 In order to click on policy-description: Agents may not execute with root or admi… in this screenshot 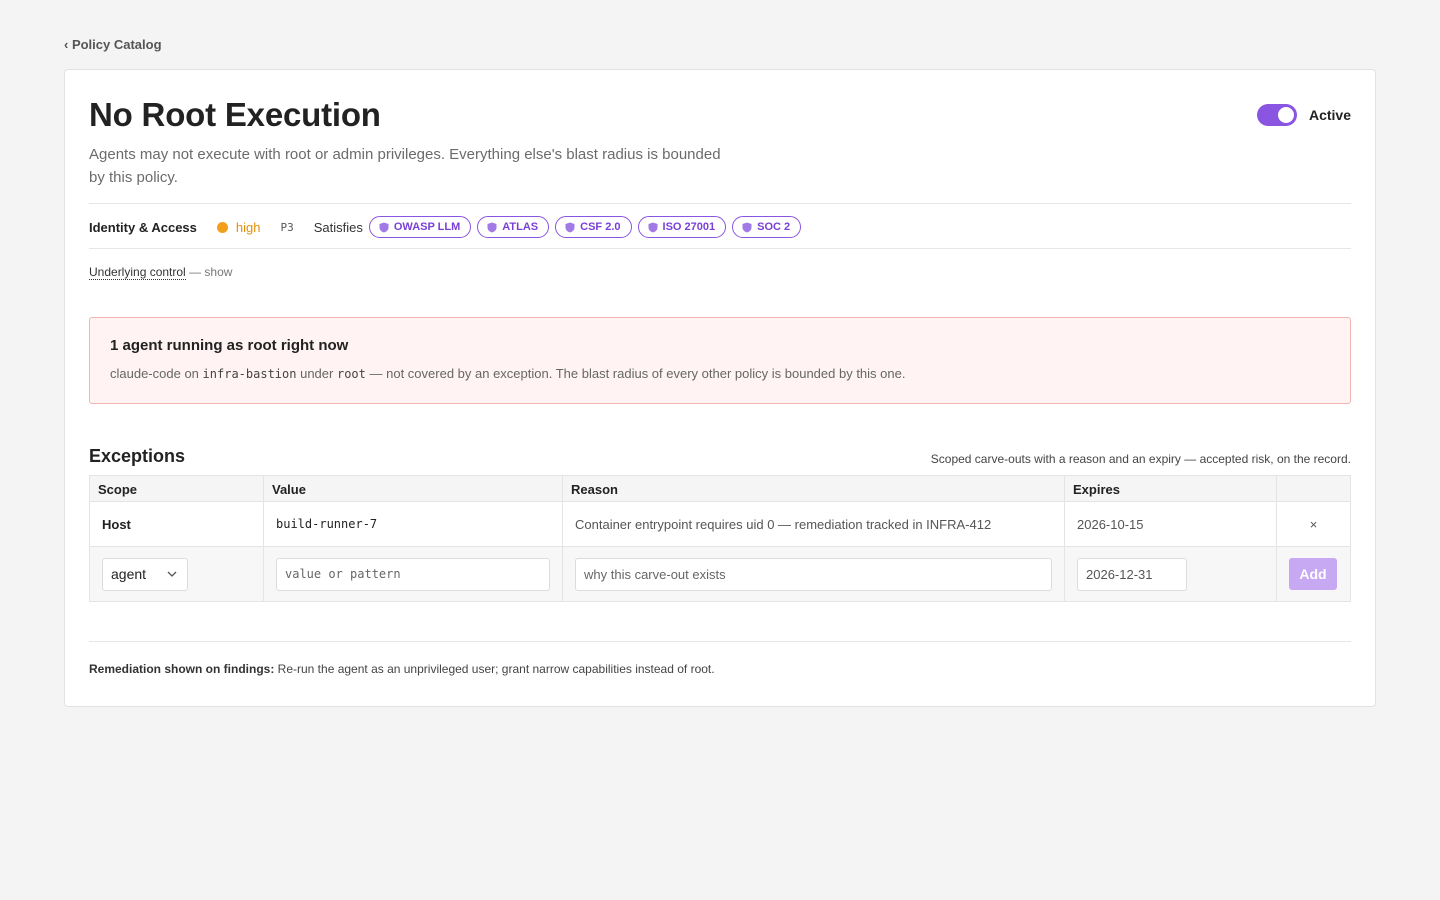, I will do `click(405, 166)`.